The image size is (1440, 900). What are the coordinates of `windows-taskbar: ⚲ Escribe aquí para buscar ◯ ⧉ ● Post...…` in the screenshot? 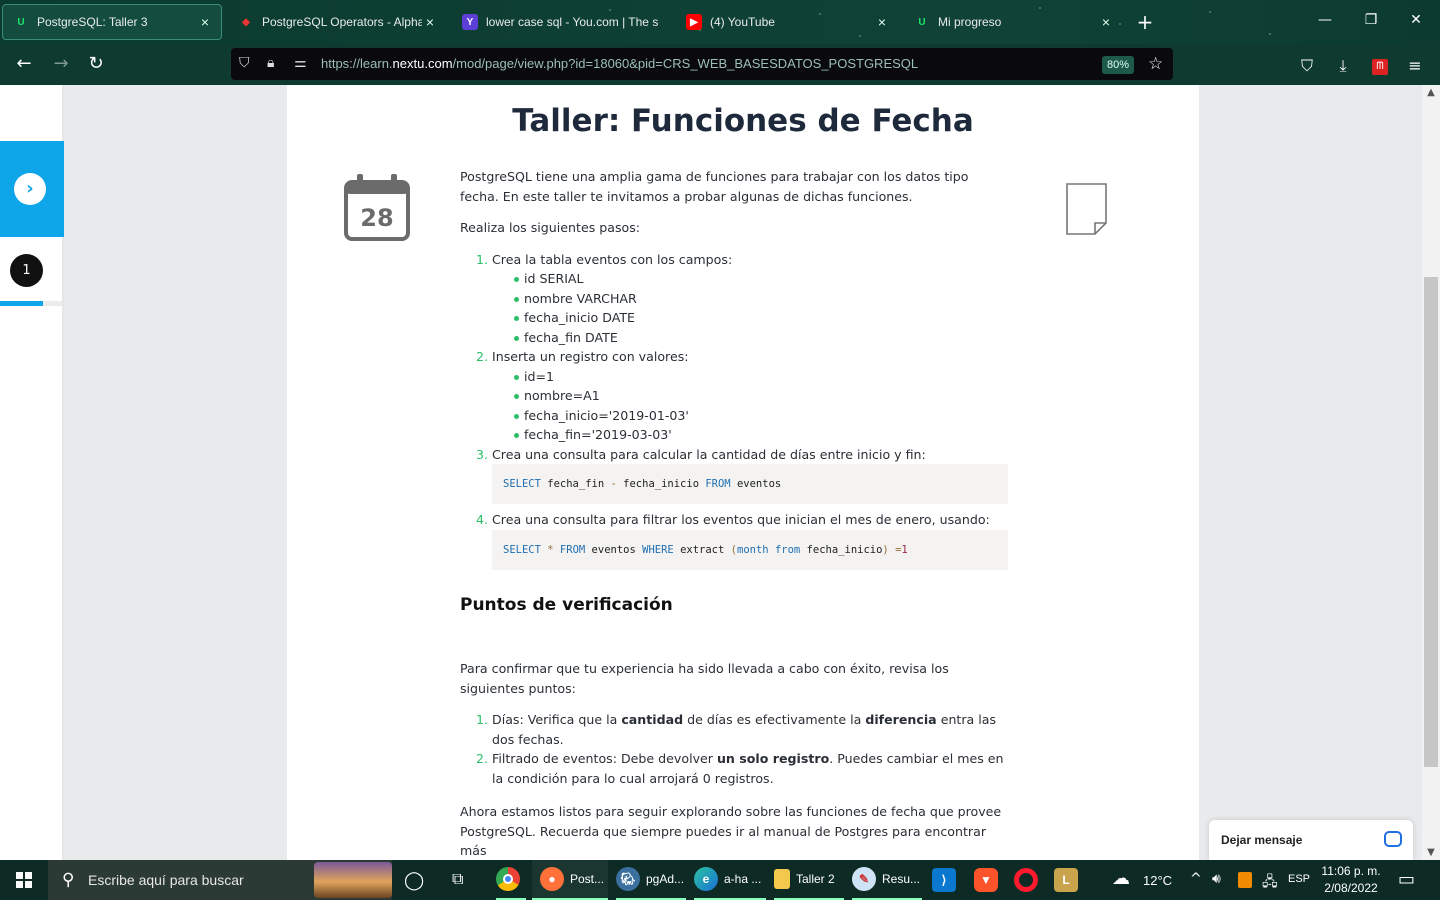 It's located at (720, 880).